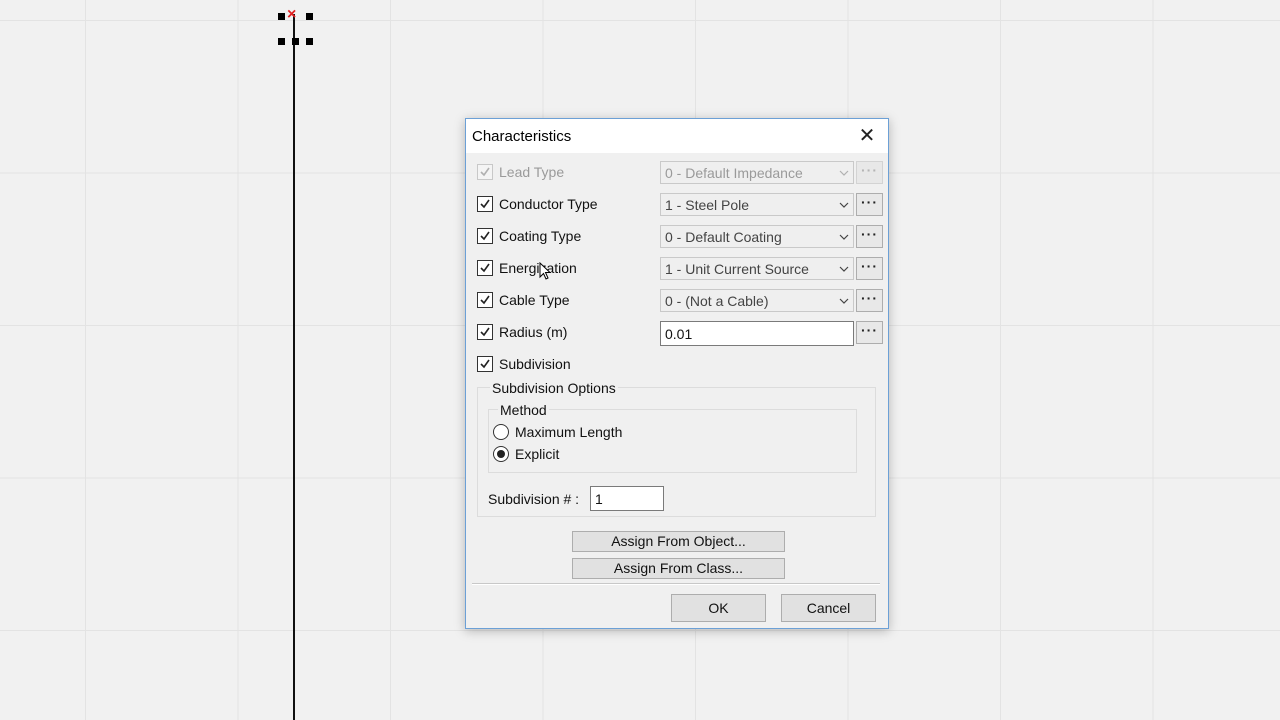 Image resolution: width=1280 pixels, height=720 pixels. Describe the element at coordinates (533, 332) in the screenshot. I see `radius-label: Radius (m)` at that location.